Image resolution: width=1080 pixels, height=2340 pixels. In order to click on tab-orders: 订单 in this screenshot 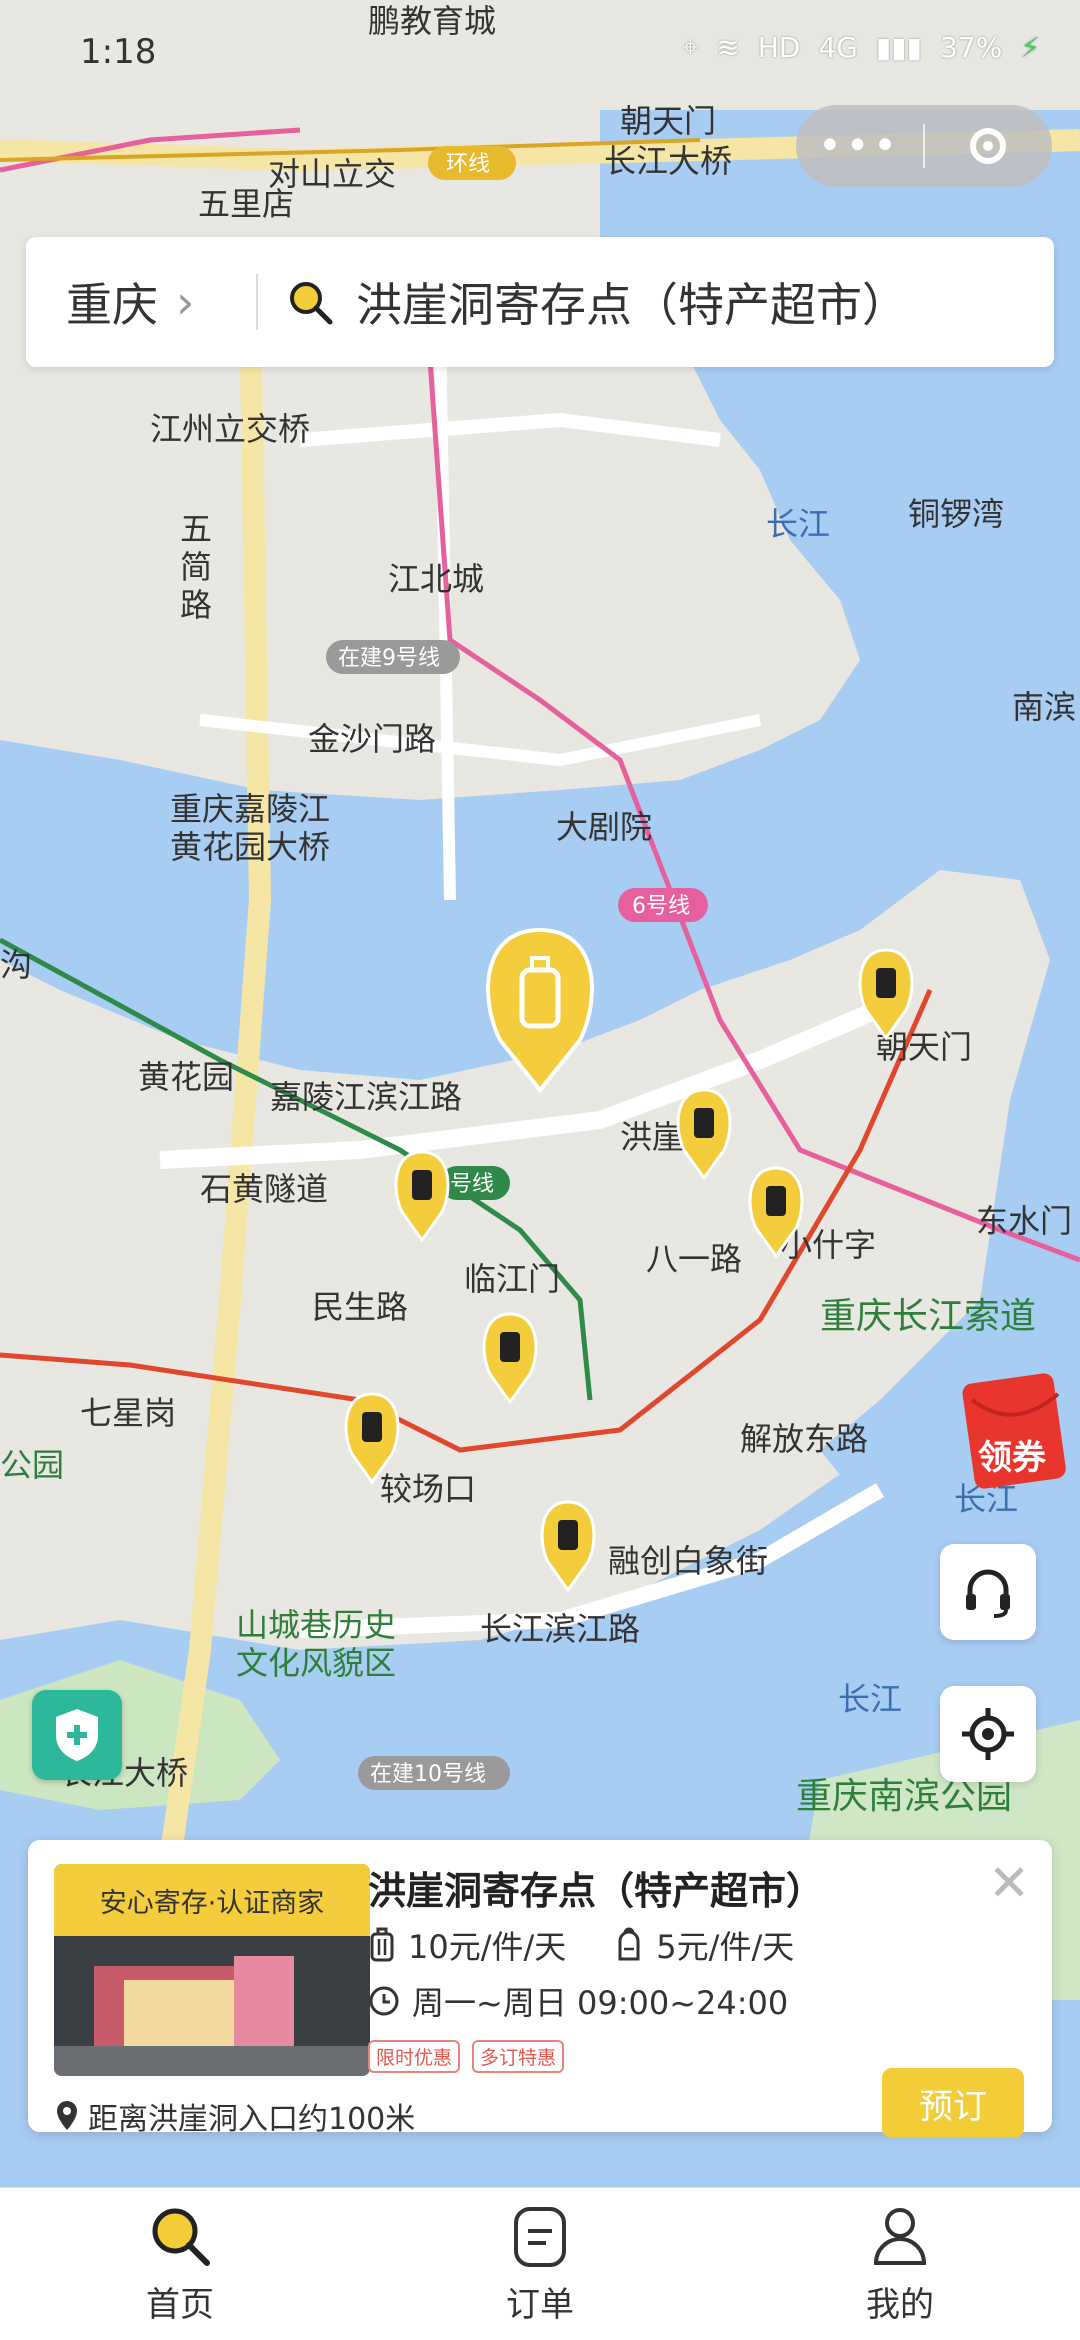, I will do `click(540, 2264)`.